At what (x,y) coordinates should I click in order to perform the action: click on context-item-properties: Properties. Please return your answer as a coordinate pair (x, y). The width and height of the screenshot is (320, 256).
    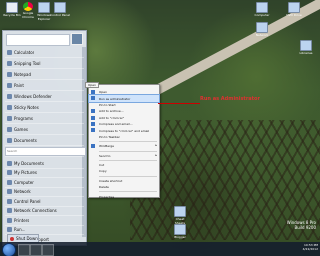
    Looking at the image, I should click on (124, 196).